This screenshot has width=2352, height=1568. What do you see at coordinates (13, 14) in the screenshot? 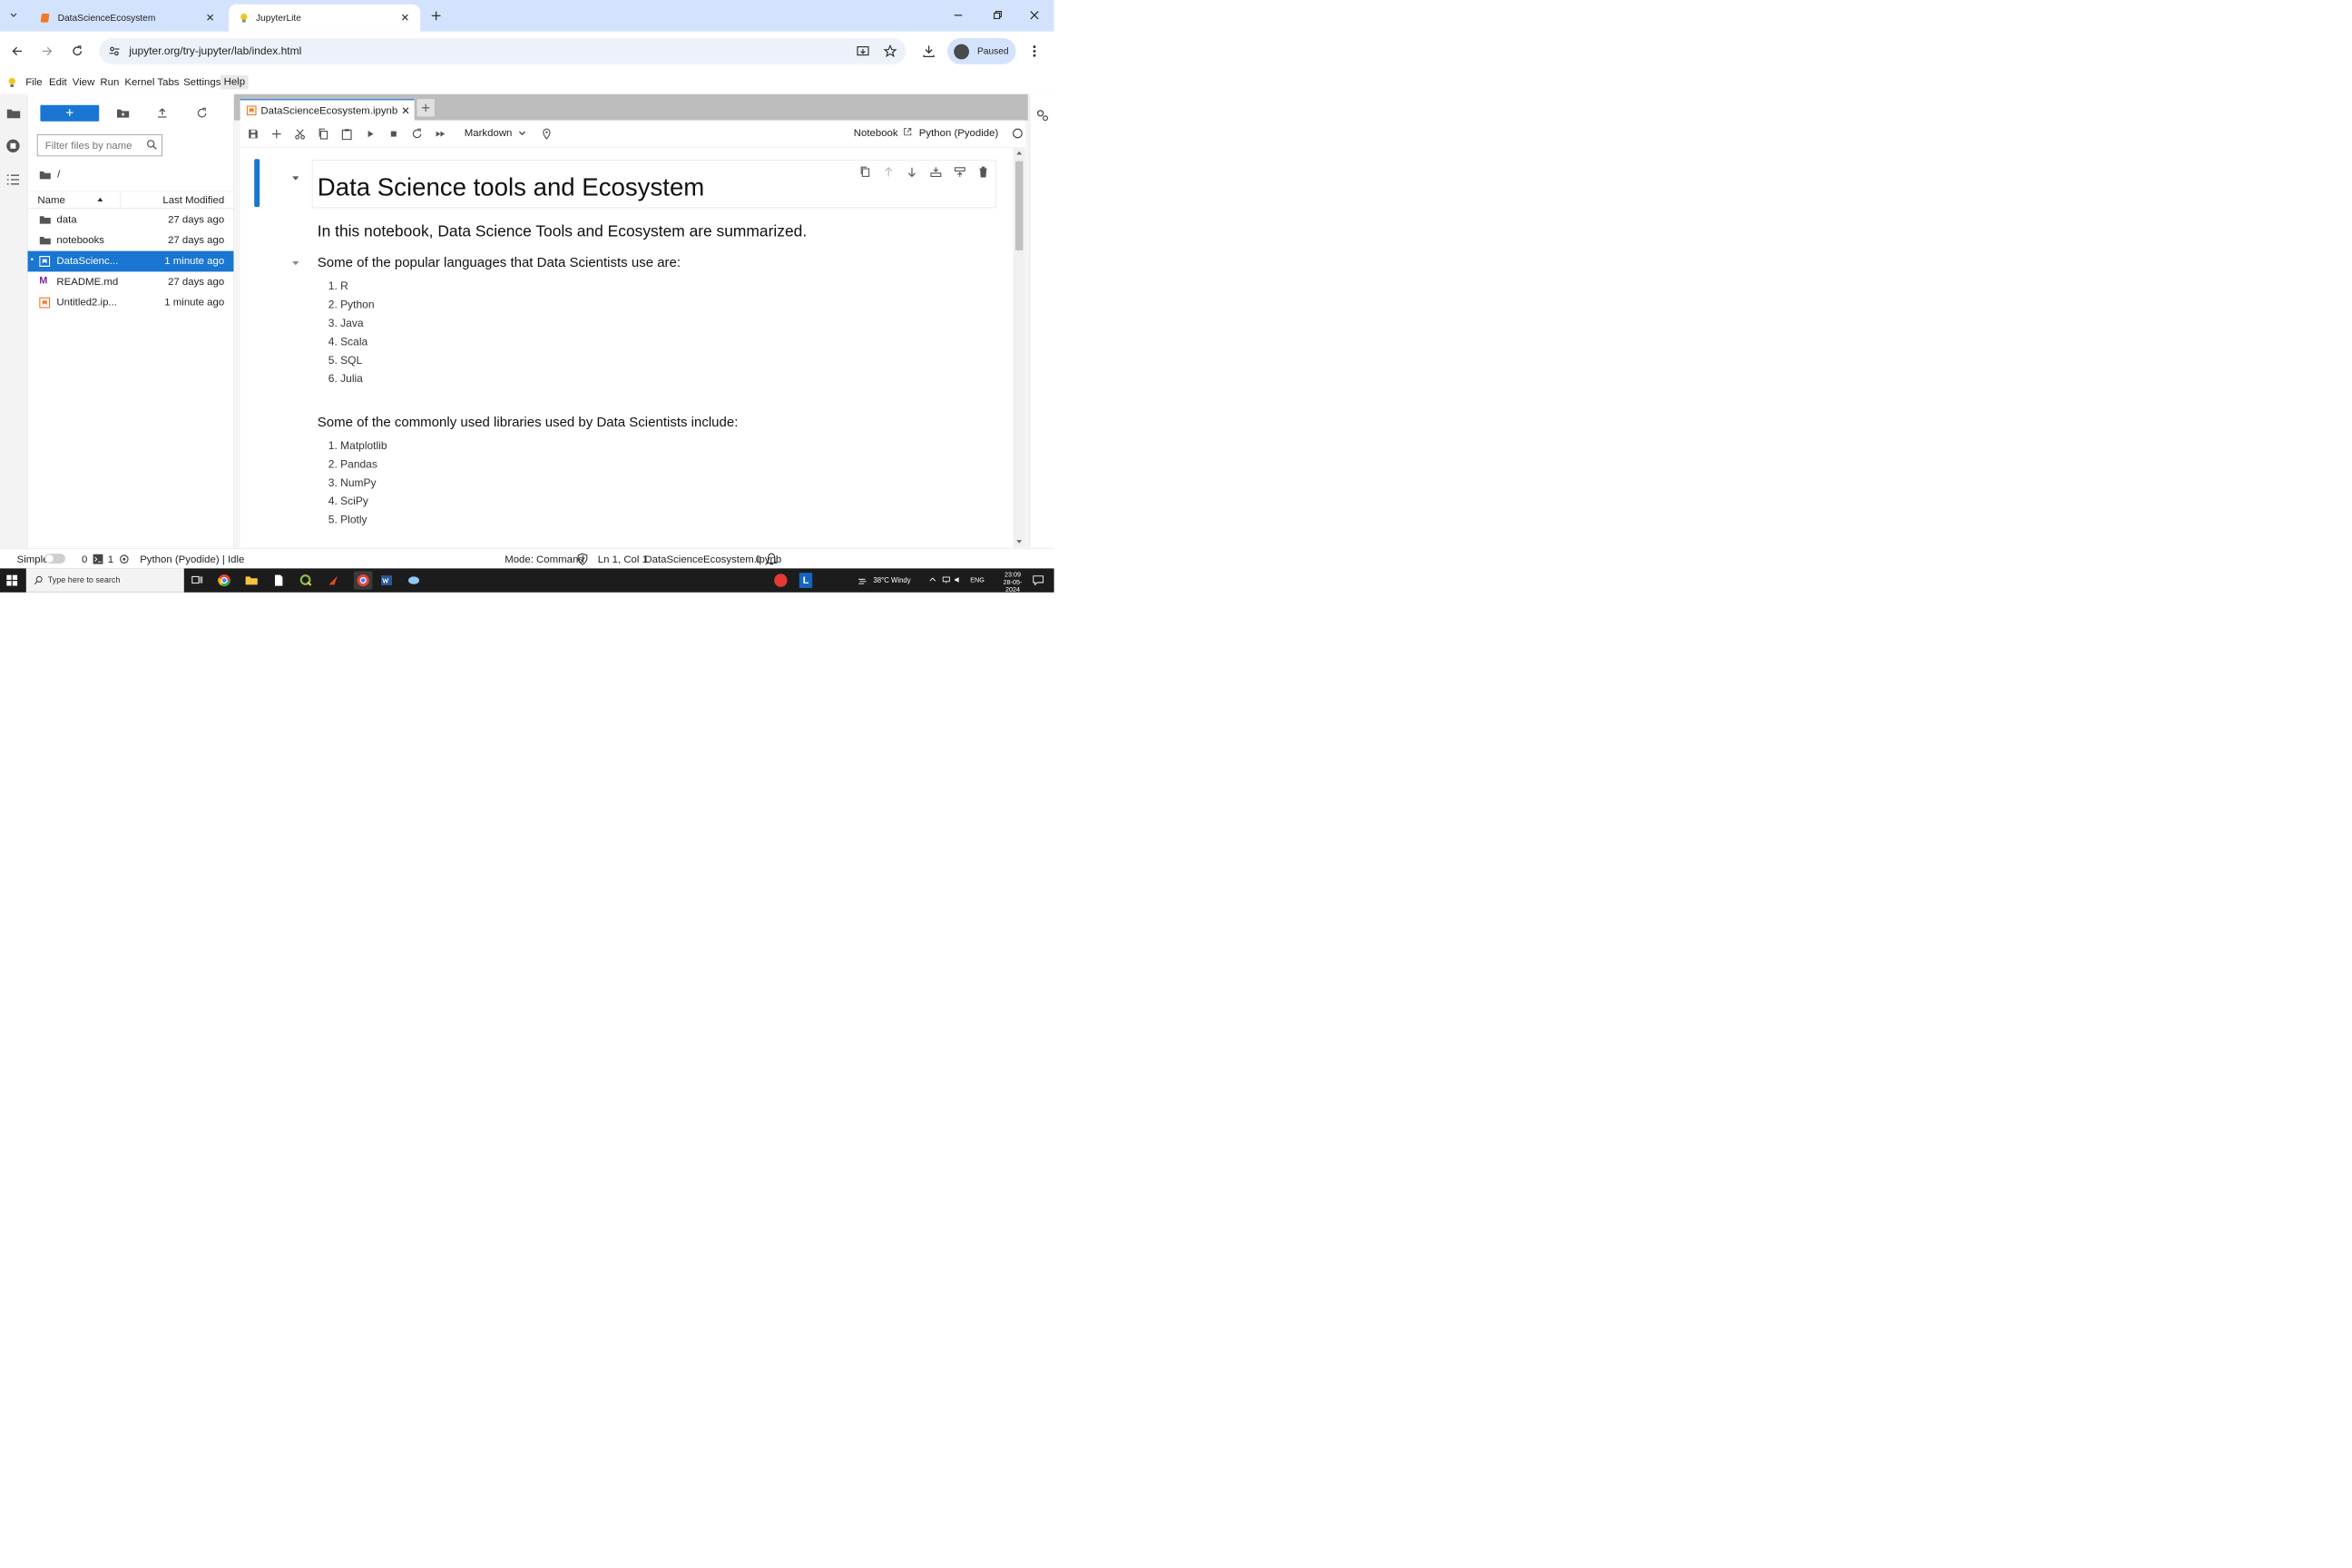
I see `tab-search-chevron-icon` at bounding box center [13, 14].